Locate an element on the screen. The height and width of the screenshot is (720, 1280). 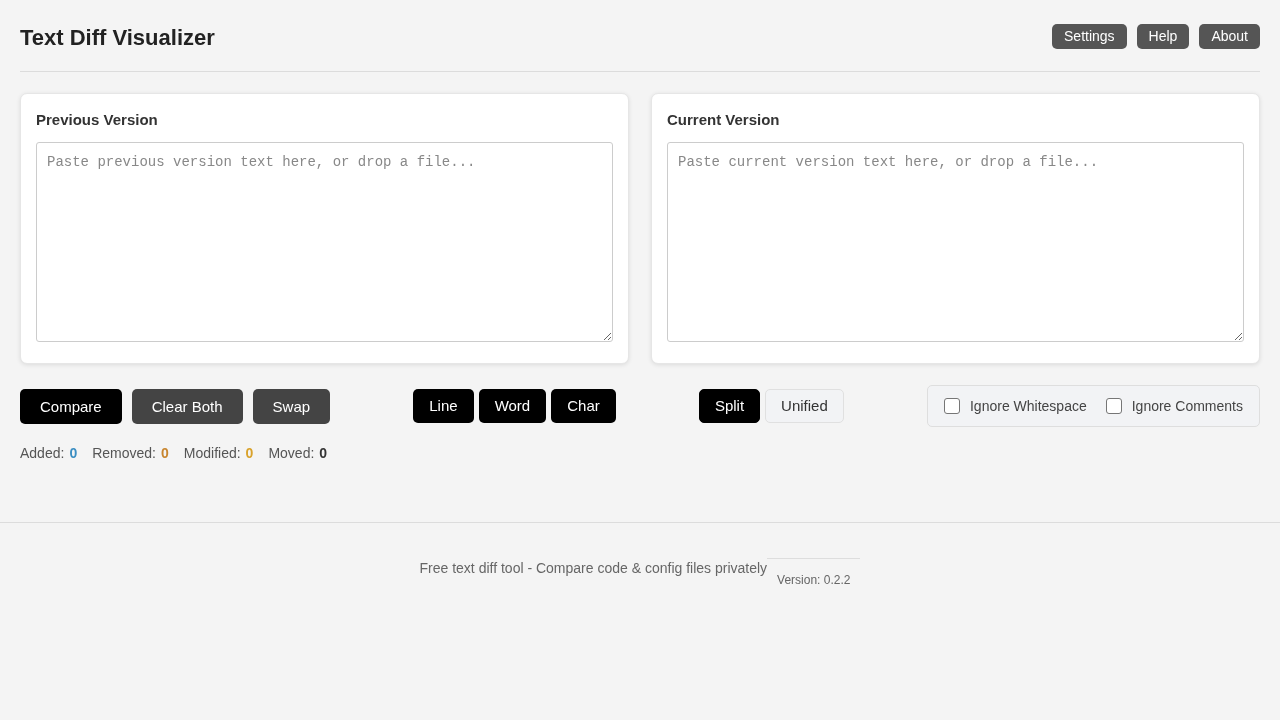
panel-title: Previous Version is located at coordinates (97, 120).